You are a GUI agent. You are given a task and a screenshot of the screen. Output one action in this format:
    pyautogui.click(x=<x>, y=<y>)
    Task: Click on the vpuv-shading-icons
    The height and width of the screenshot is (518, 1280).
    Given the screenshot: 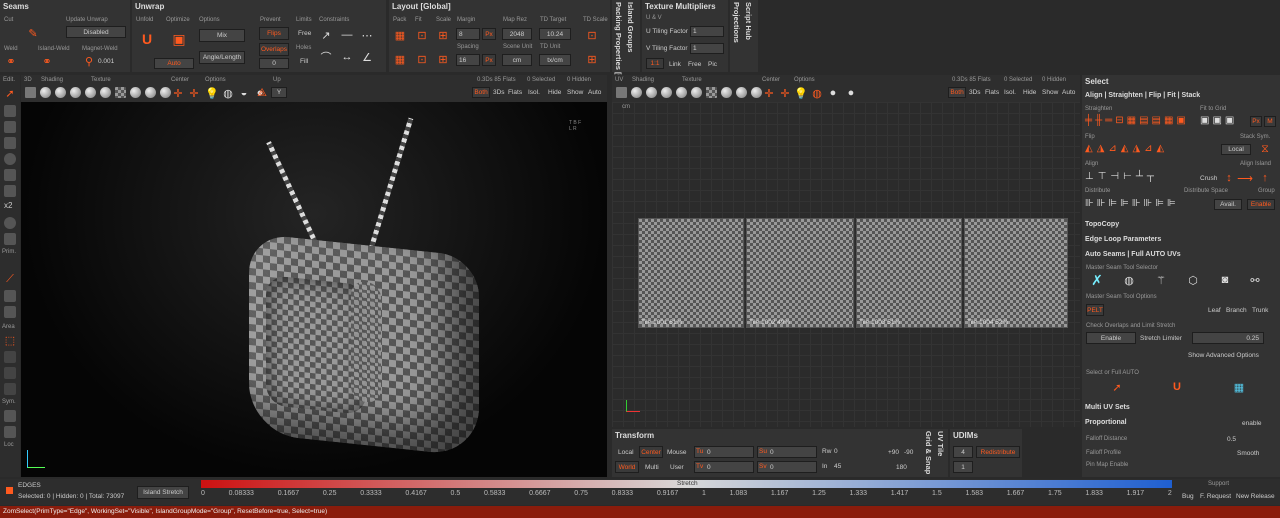 What is the action you would take?
    pyautogui.click(x=691, y=92)
    